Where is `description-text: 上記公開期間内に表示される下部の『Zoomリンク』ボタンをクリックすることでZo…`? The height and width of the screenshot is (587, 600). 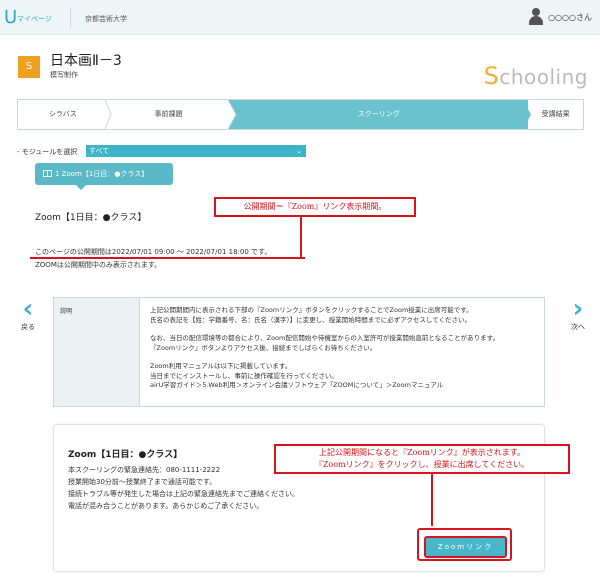
description-text: 上記公開期間内に表示される下部の『Zoomリンク』ボタンをクリックすることでZo… is located at coordinates (311, 310).